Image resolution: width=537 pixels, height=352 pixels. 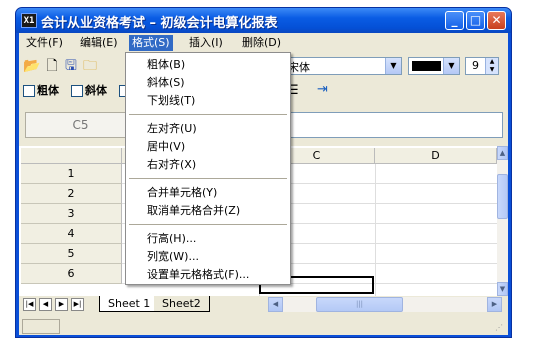 What do you see at coordinates (77, 304) in the screenshot?
I see `last-sheet-icon: ▶|` at bounding box center [77, 304].